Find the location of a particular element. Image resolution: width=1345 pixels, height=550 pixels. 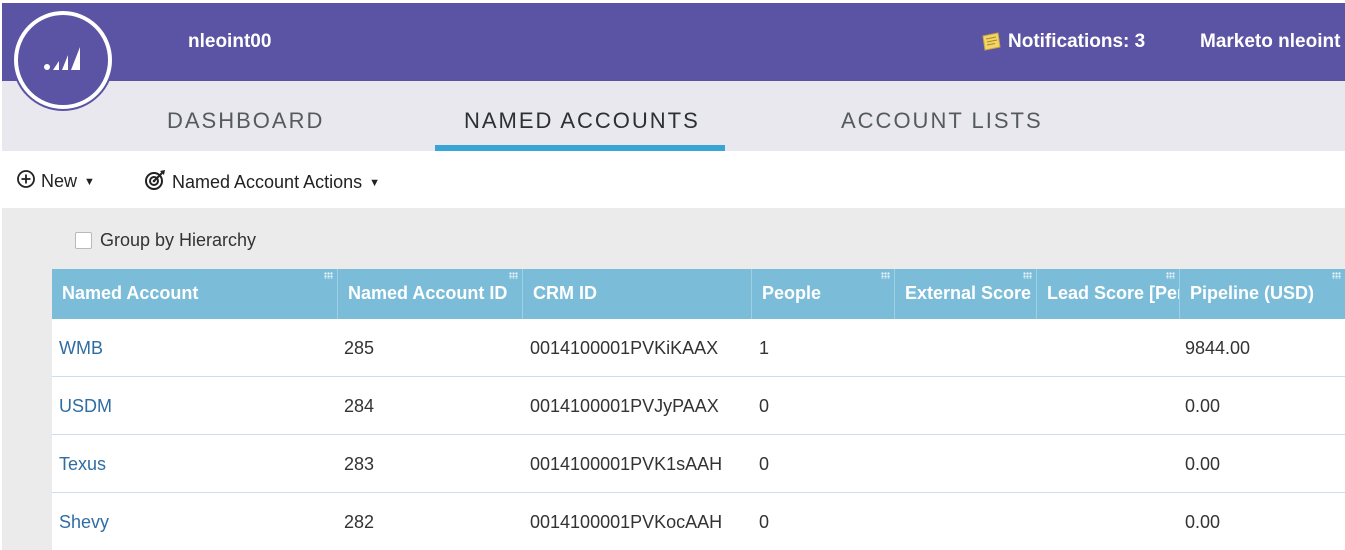

column-header-lead-score: Lead Score [Per is located at coordinates (1107, 294).